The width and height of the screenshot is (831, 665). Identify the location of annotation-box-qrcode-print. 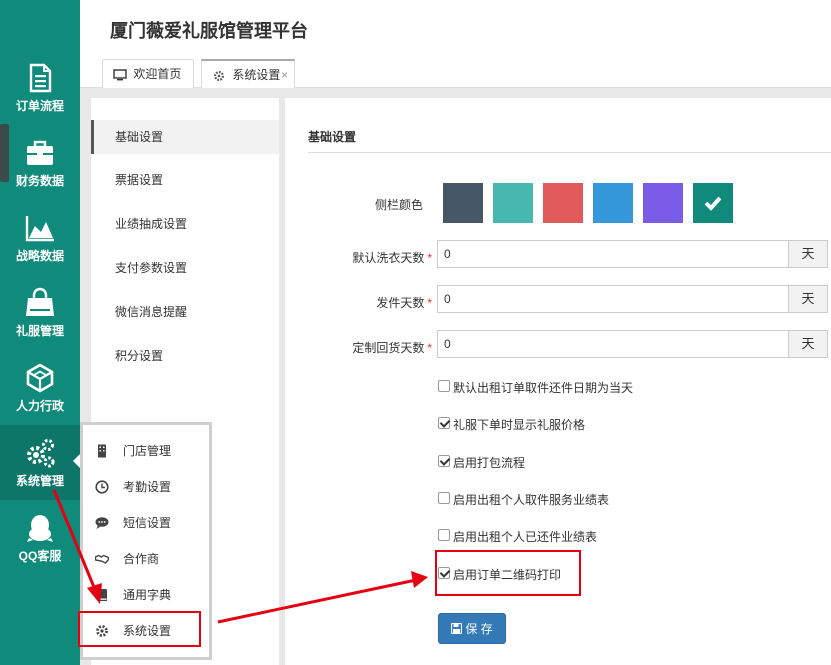
(508, 573).